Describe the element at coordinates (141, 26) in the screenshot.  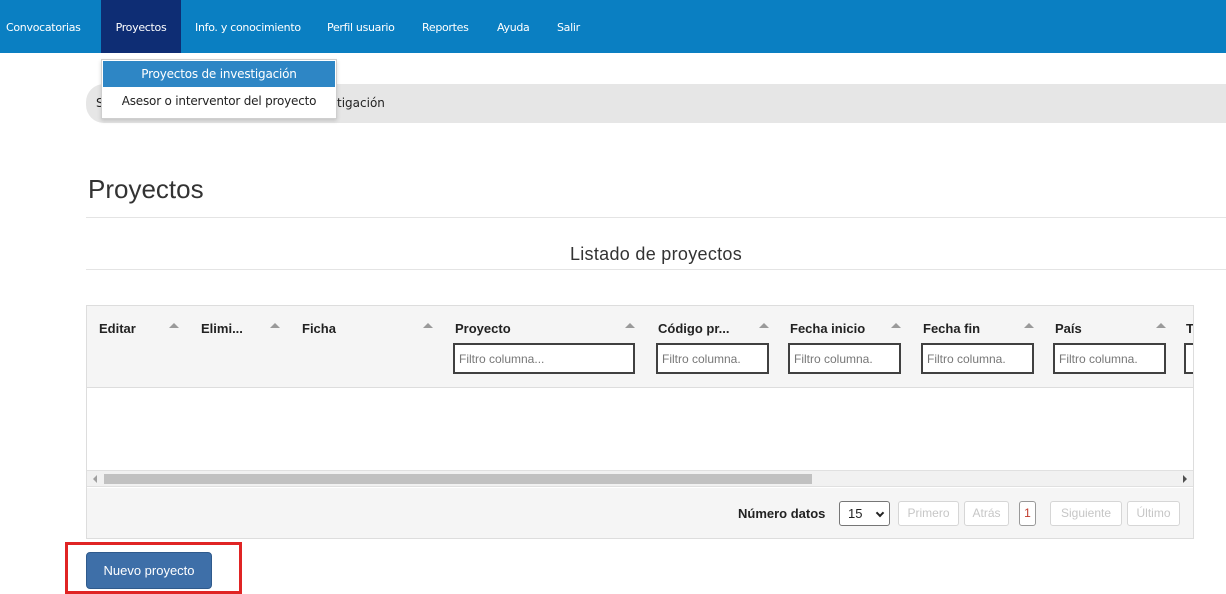
I see `nav-item-proyectos: Proyectos` at that location.